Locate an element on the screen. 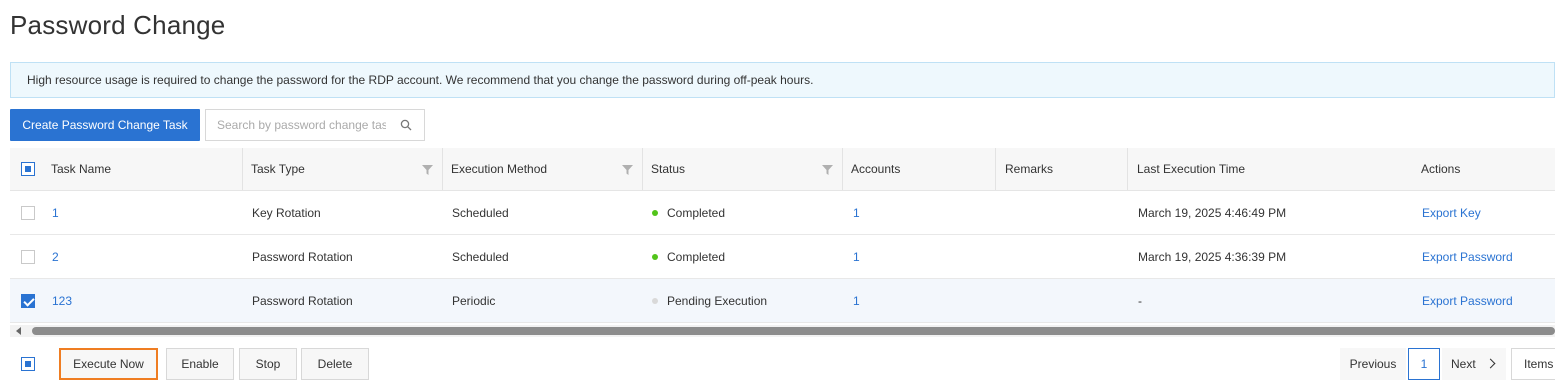 The height and width of the screenshot is (388, 1555). search-icon is located at coordinates (406, 125).